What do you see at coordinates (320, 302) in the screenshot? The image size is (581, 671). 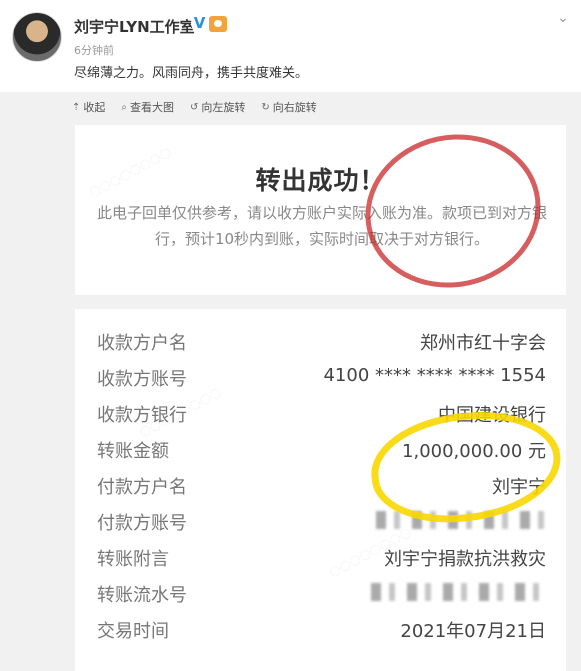 I see `divider` at bounding box center [320, 302].